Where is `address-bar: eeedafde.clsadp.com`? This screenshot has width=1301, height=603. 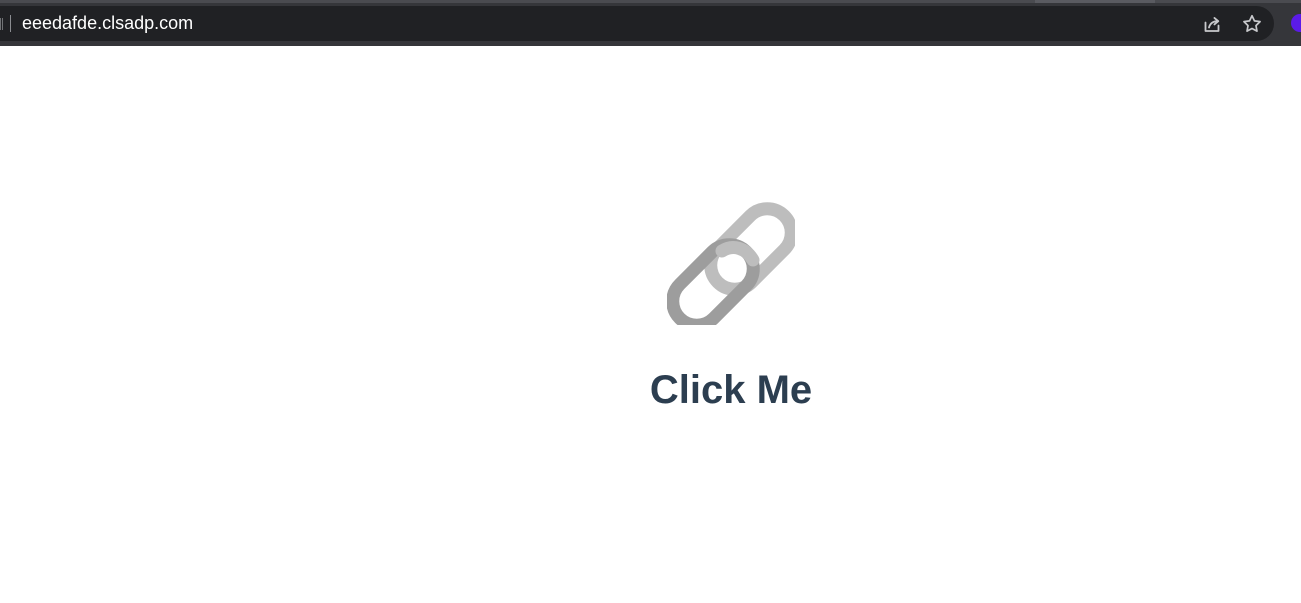 address-bar: eeedafde.clsadp.com is located at coordinates (637, 23).